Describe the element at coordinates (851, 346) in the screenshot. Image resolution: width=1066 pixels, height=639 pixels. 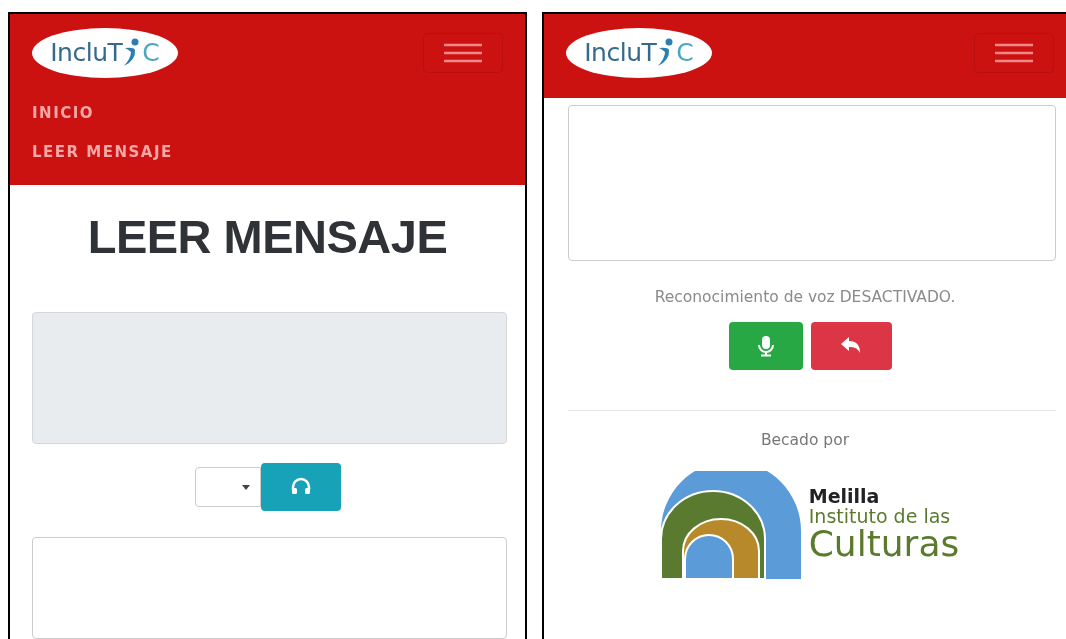
I see `back-button` at that location.